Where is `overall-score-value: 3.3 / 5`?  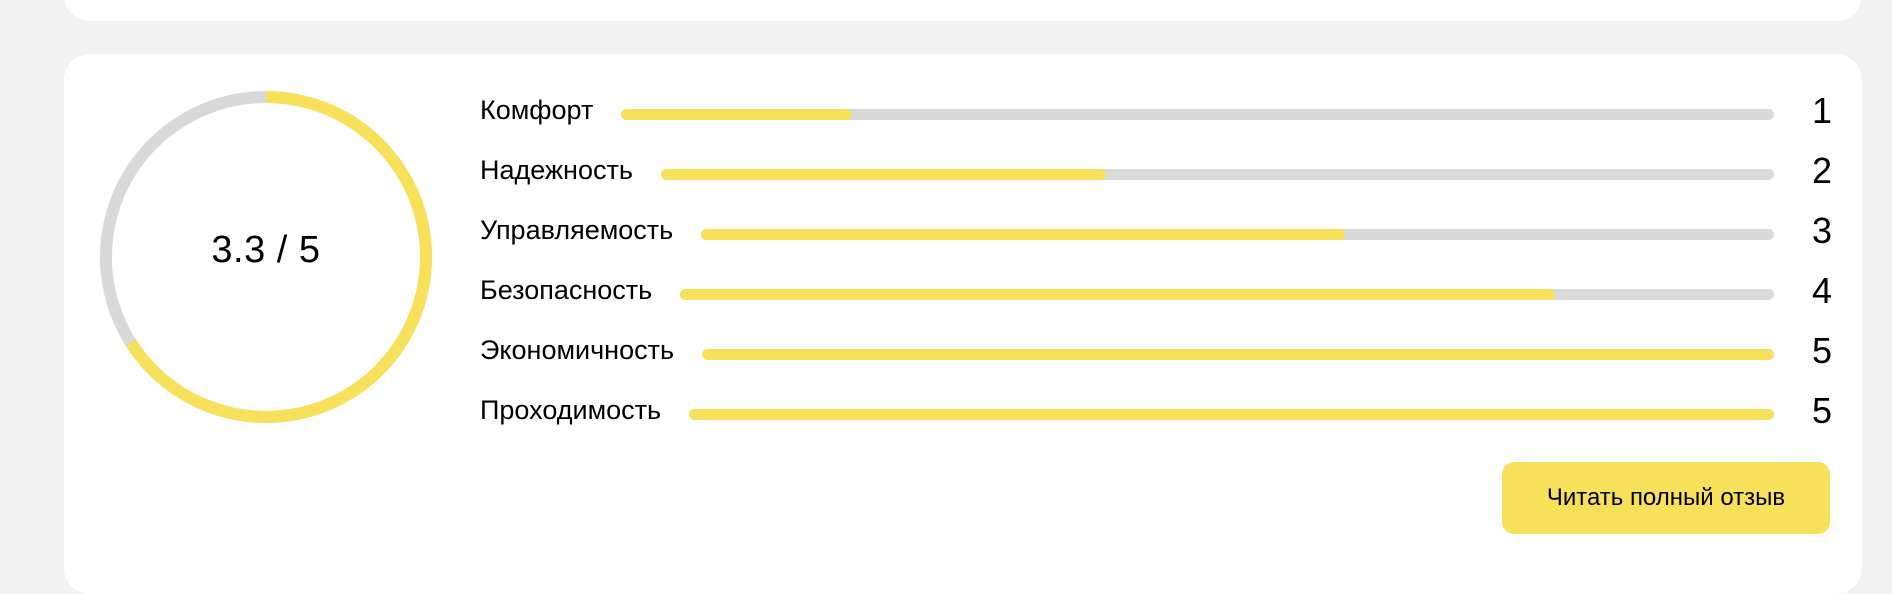 overall-score-value: 3.3 / 5 is located at coordinates (266, 249).